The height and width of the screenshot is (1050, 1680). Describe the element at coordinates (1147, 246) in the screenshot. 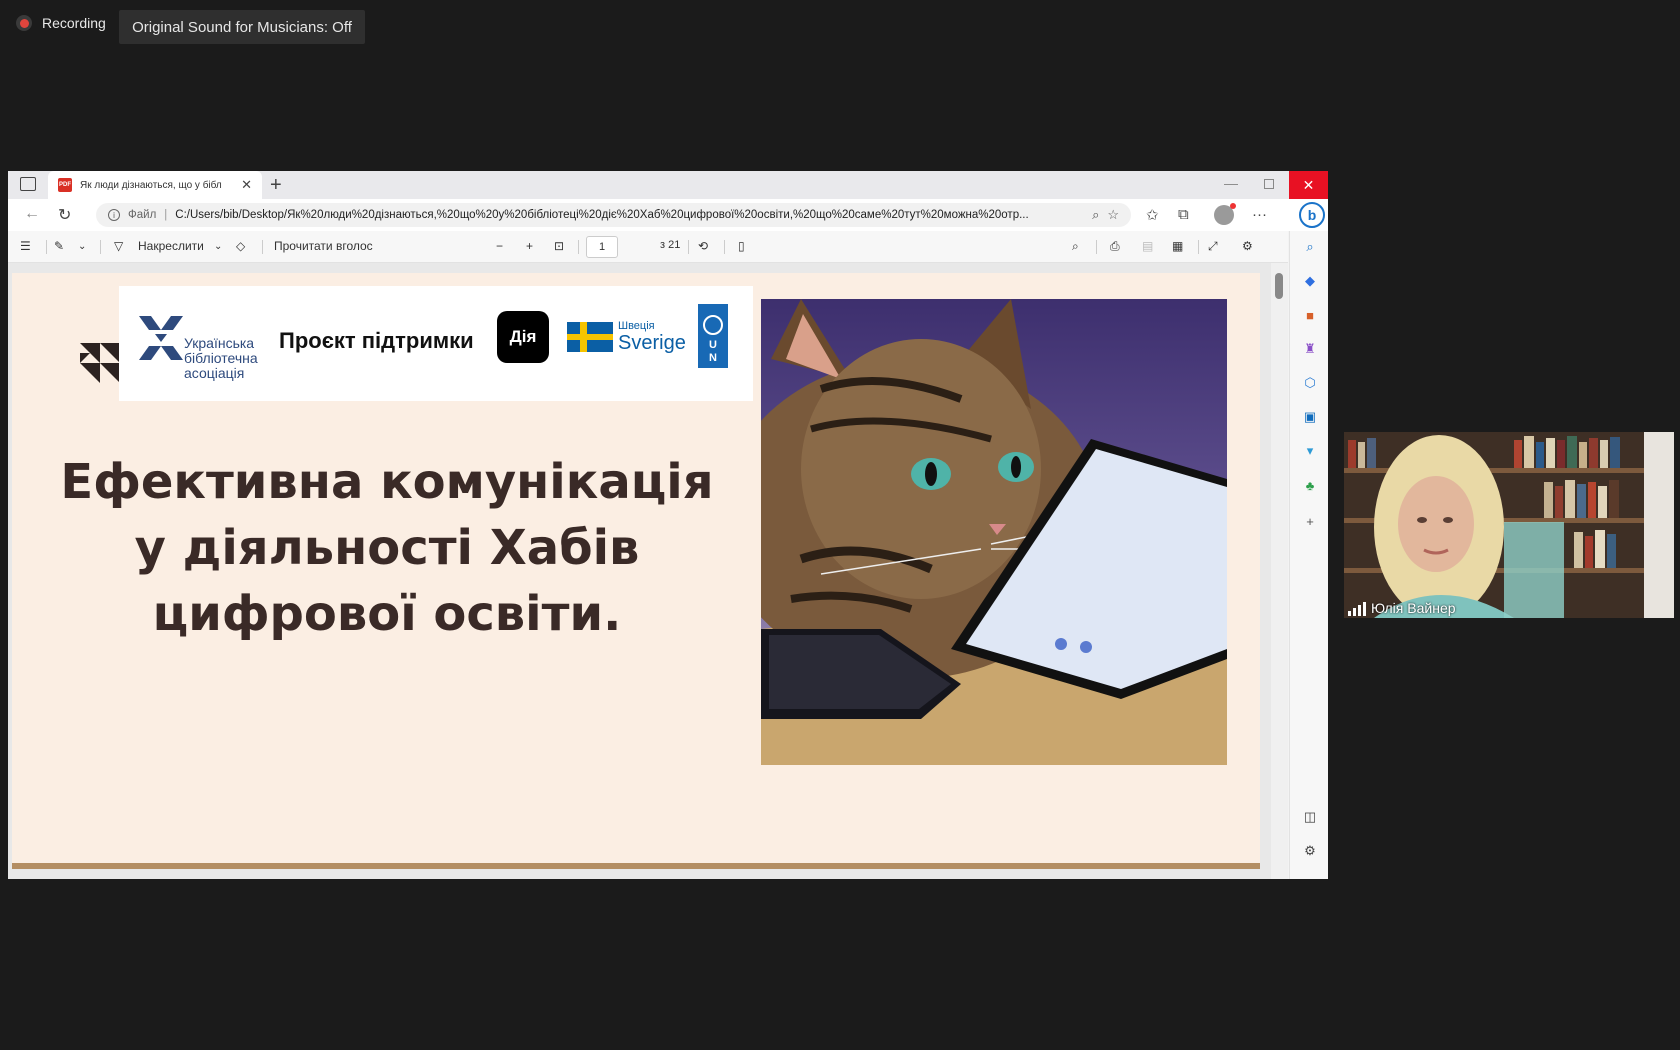

I see `save-icon: ▤` at that location.